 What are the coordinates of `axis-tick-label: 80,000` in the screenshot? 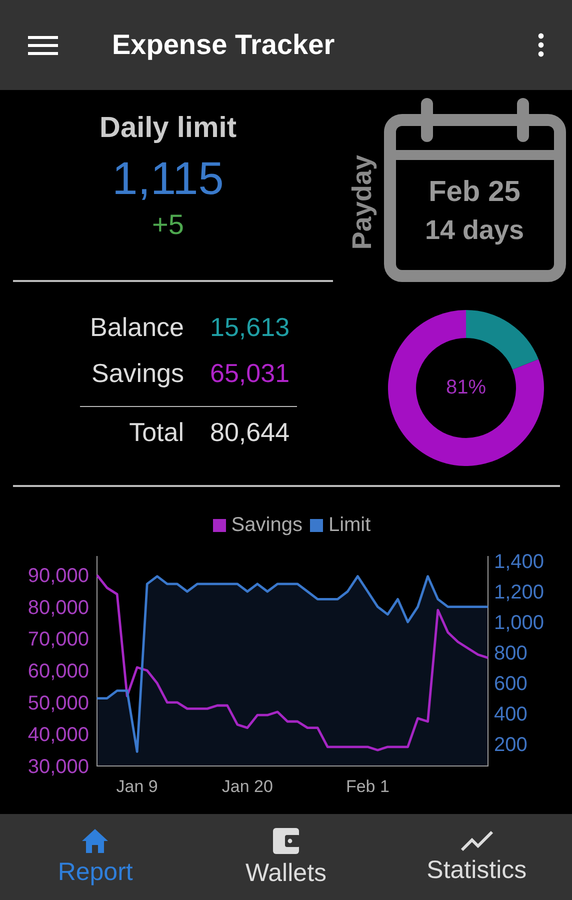 It's located at (58, 607).